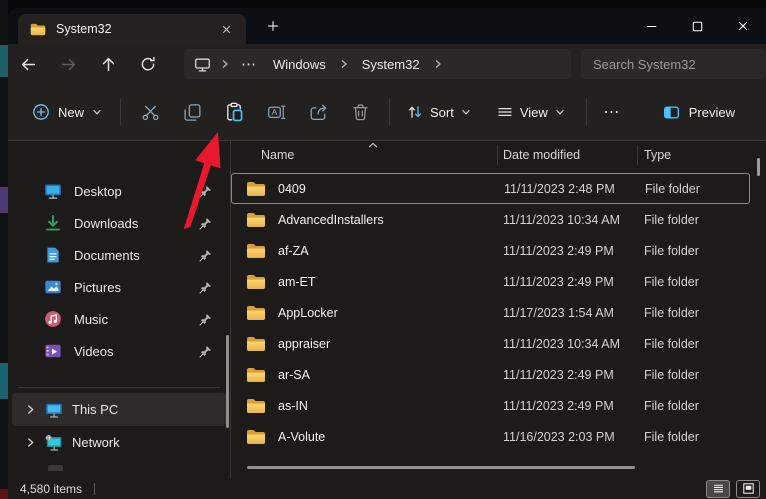 This screenshot has width=766, height=499. Describe the element at coordinates (119, 287) in the screenshot. I see `sidebar-item-pictures: Pictures` at that location.